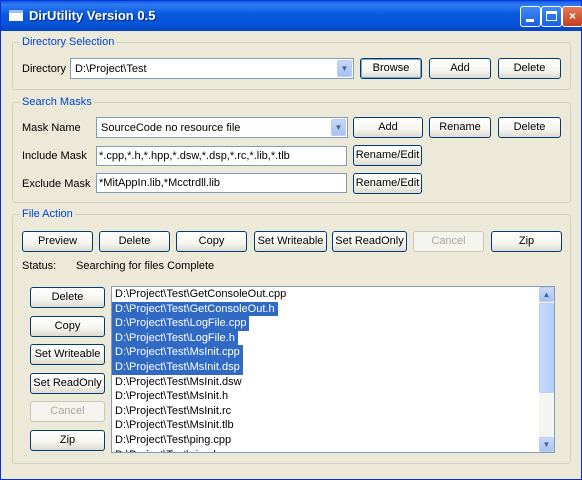 The height and width of the screenshot is (480, 582). Describe the element at coordinates (16, 15) in the screenshot. I see `app-icon` at that location.